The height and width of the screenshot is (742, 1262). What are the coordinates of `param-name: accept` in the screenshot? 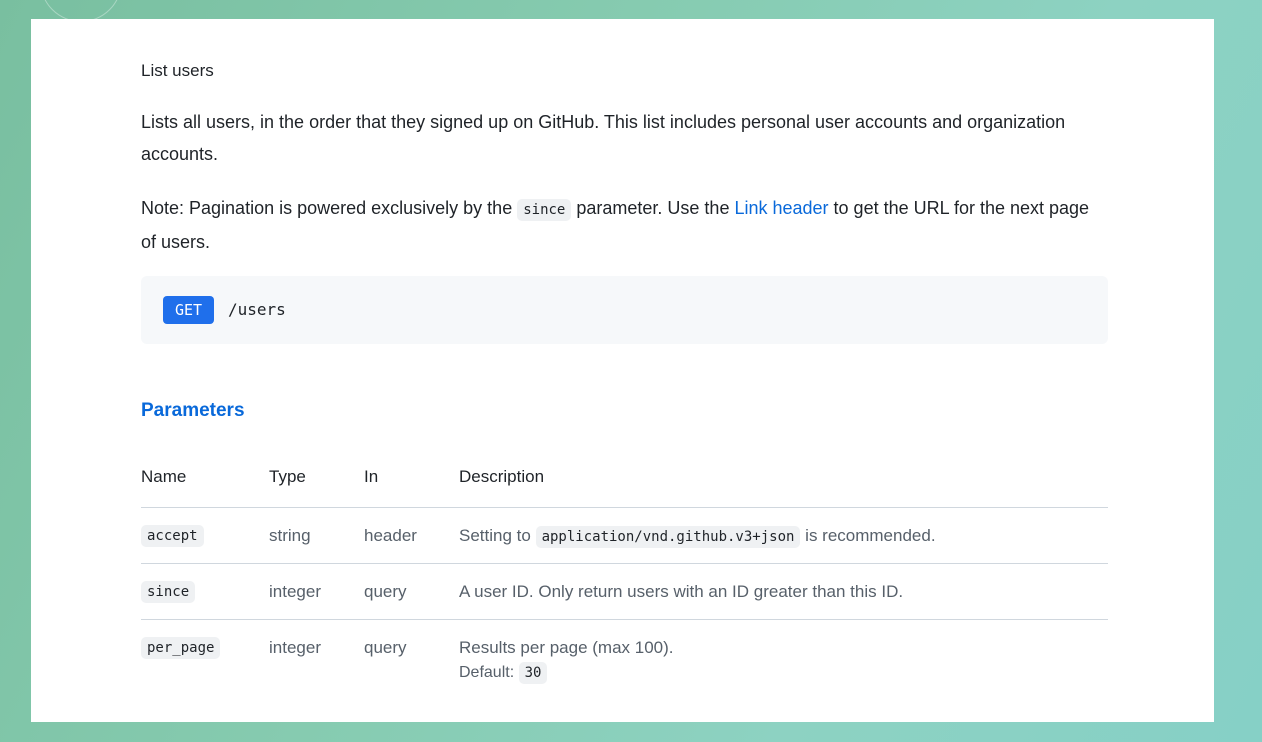 It's located at (172, 536).